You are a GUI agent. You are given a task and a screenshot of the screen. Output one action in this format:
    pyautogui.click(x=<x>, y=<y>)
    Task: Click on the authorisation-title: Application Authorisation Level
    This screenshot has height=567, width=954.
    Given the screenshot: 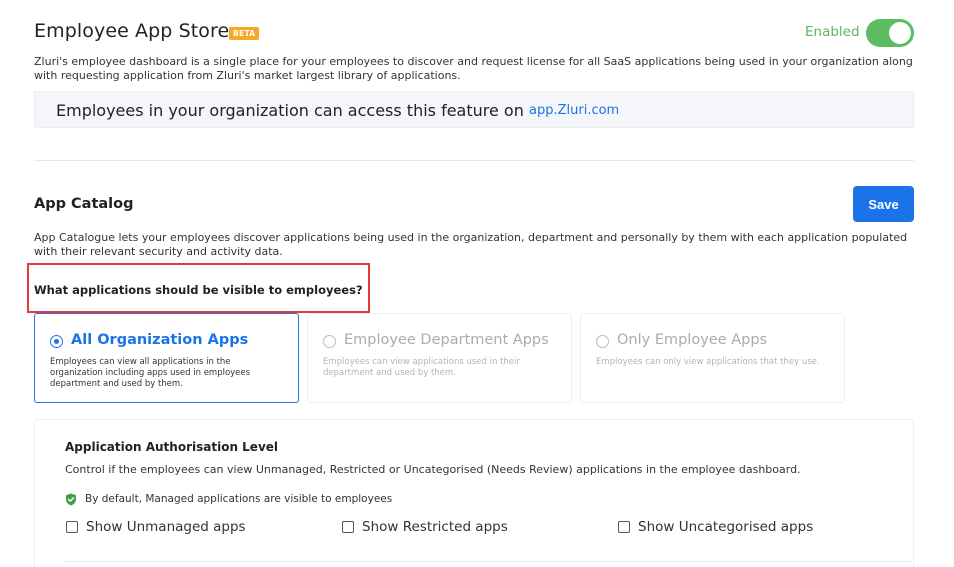 What is the action you would take?
    pyautogui.click(x=172, y=447)
    